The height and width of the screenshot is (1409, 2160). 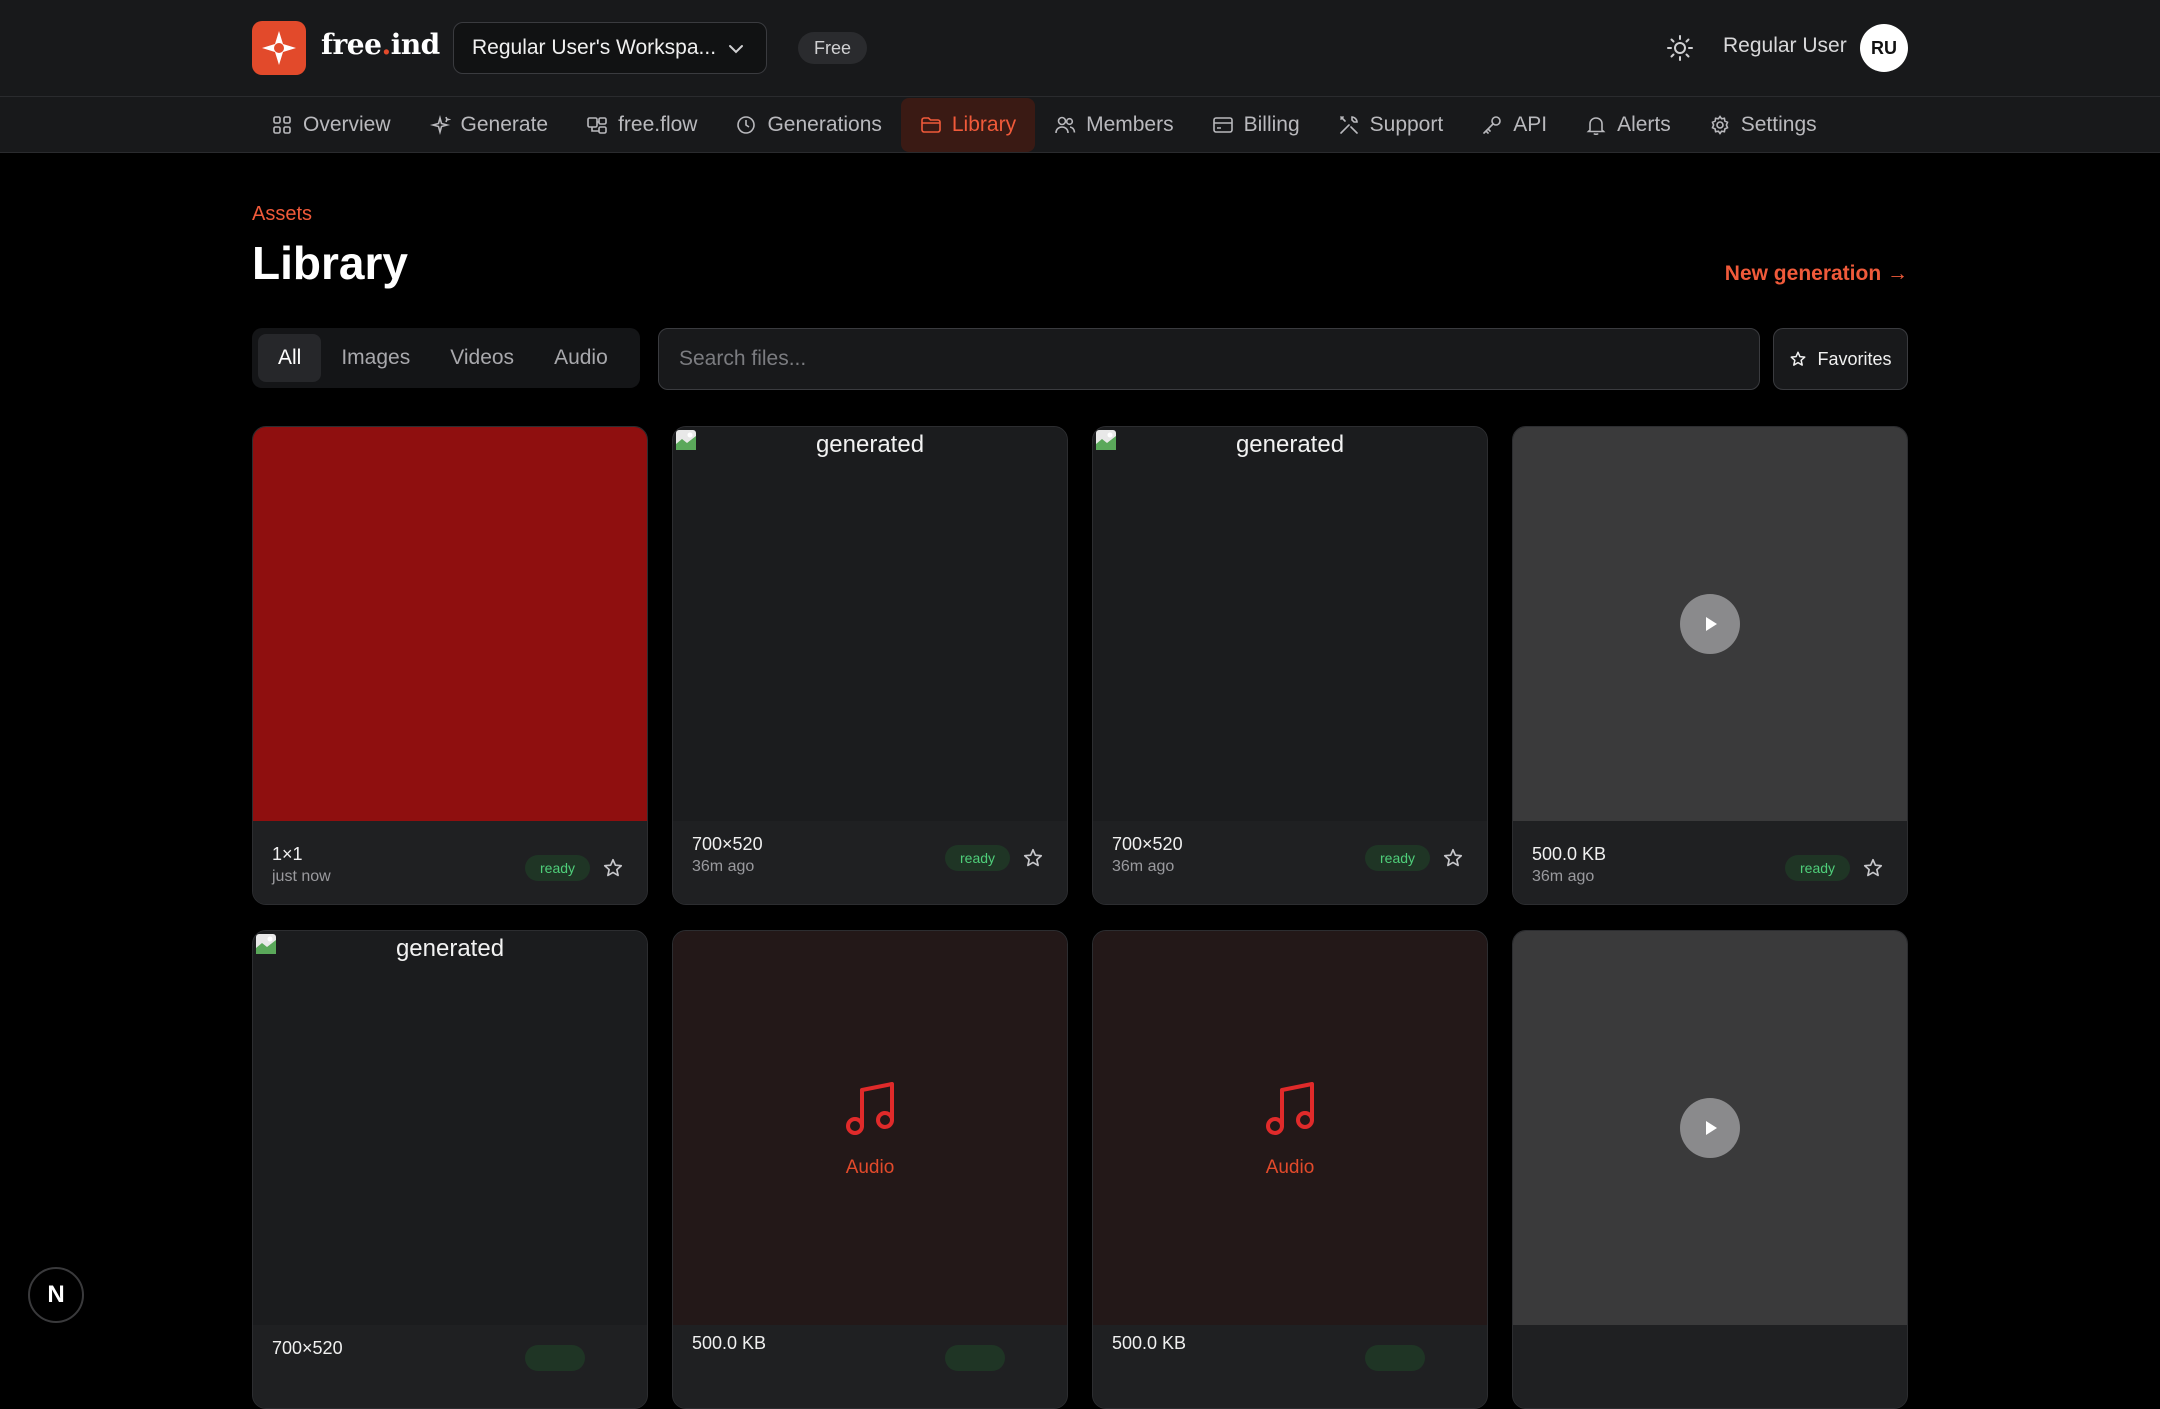 What do you see at coordinates (1680, 48) in the screenshot?
I see `sun-icon` at bounding box center [1680, 48].